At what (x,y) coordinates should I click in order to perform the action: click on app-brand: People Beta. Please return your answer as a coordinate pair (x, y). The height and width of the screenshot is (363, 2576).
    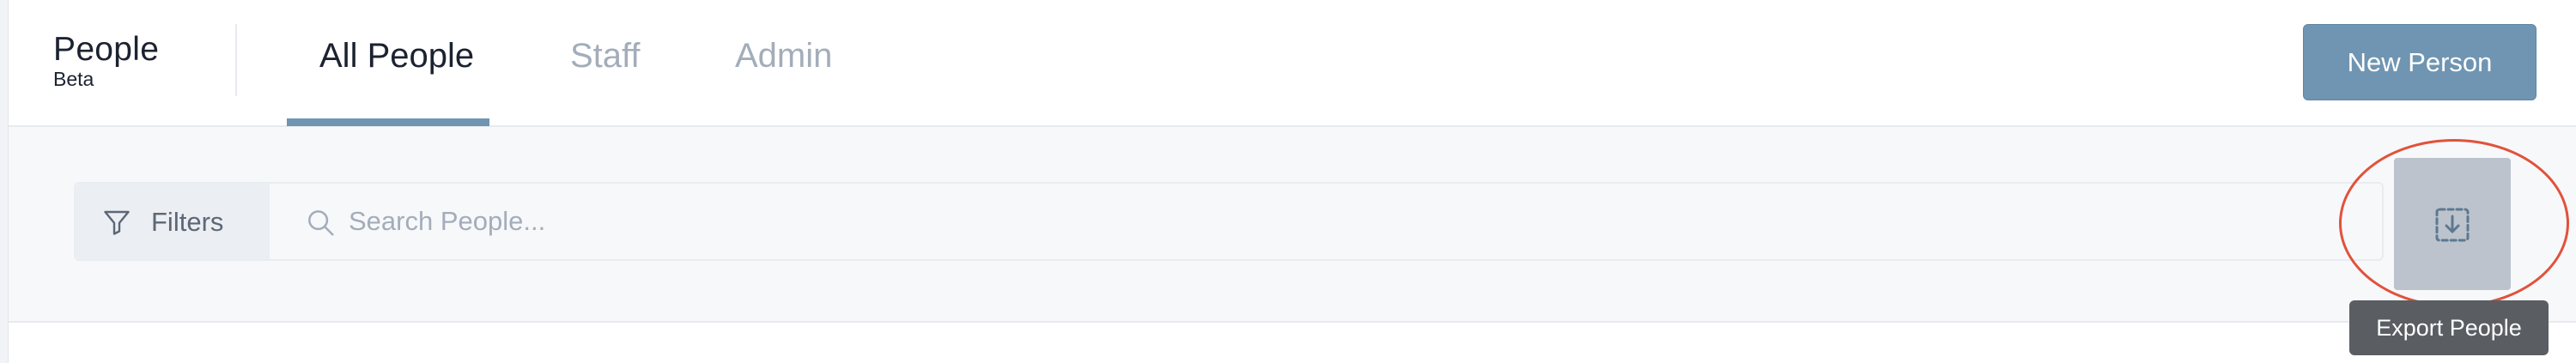
    Looking at the image, I should click on (106, 60).